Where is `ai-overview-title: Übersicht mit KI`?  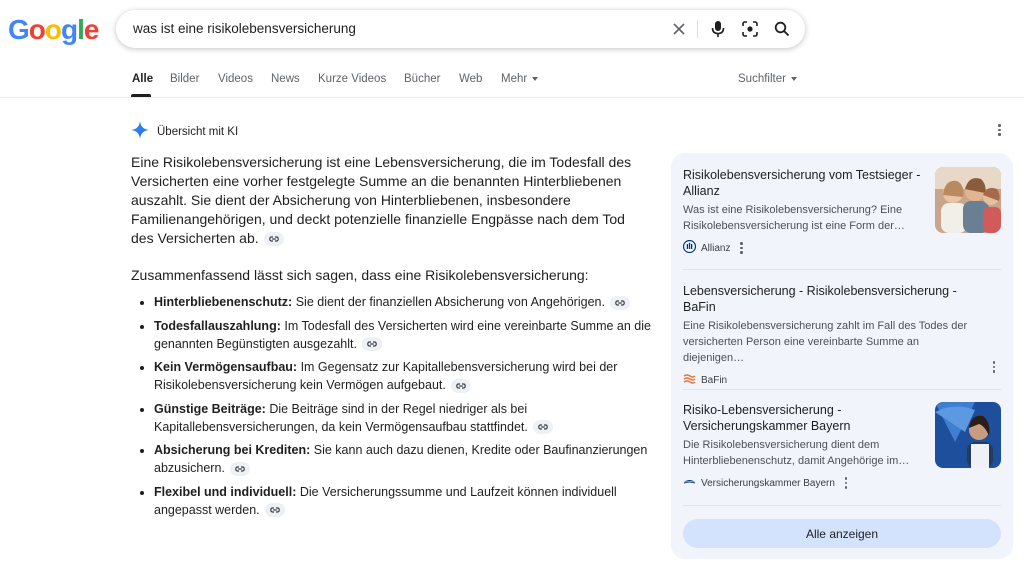 ai-overview-title: Übersicht mit KI is located at coordinates (198, 132).